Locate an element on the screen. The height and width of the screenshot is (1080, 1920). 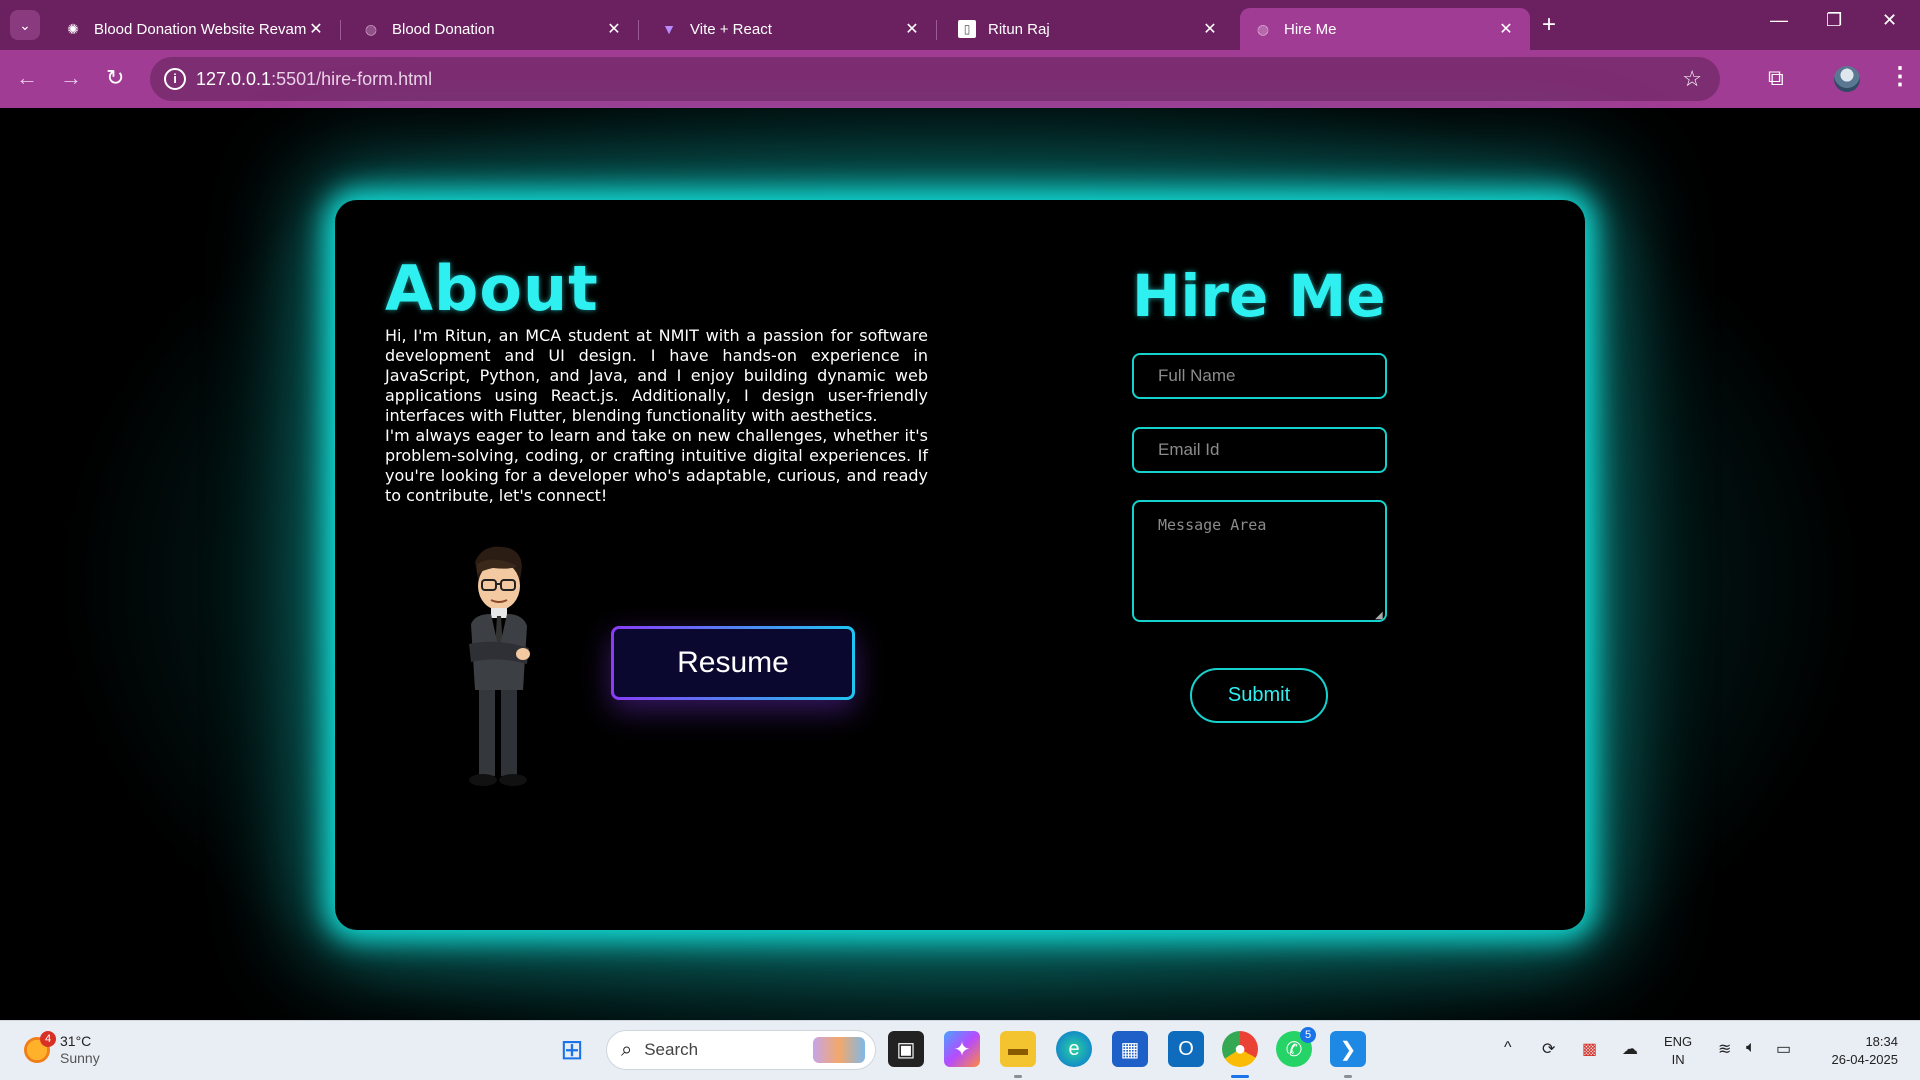
resize-grip-icon: ◢ is located at coordinates (1379, 615).